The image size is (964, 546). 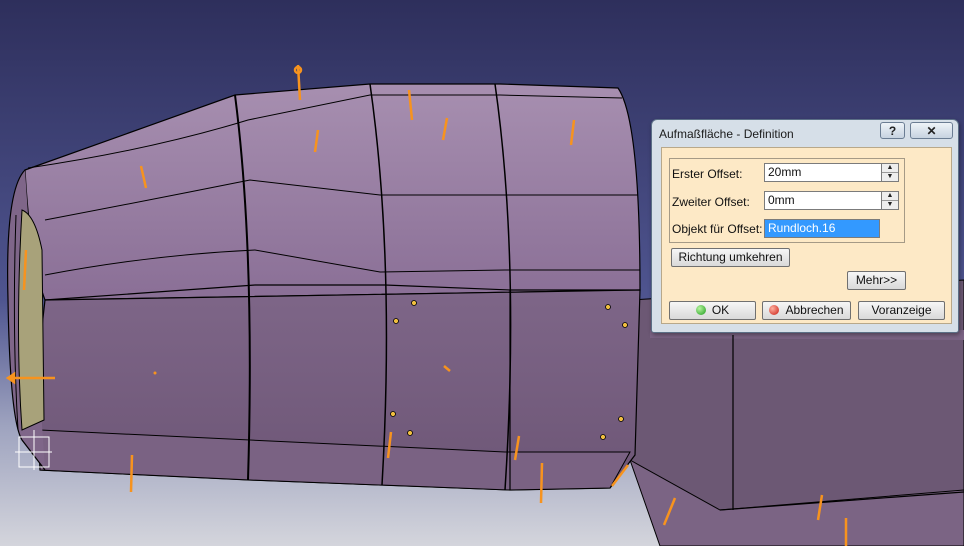 What do you see at coordinates (726, 134) in the screenshot?
I see `dialog-title: Aufmaßfläche - Definition` at bounding box center [726, 134].